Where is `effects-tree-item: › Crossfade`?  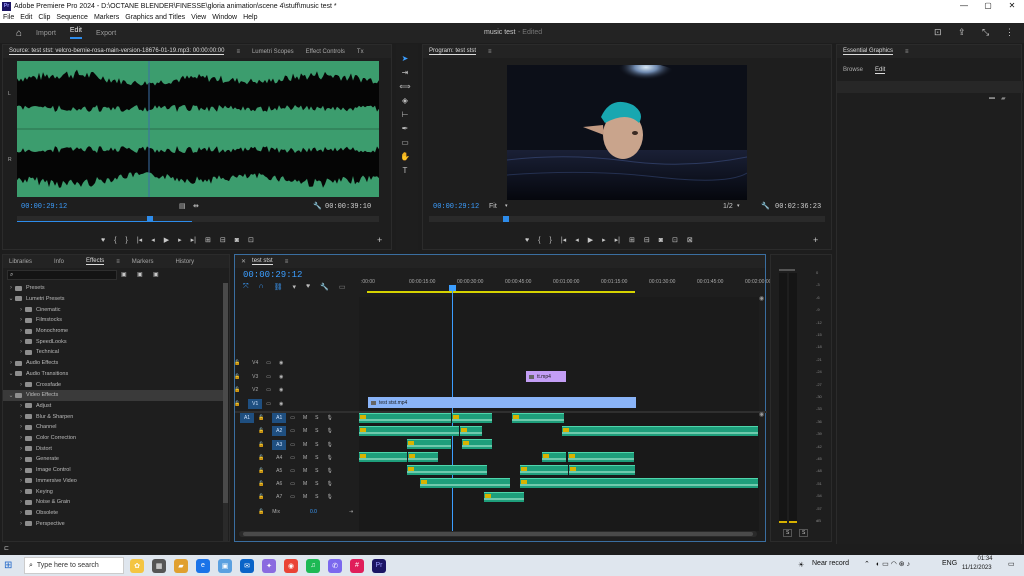 effects-tree-item: › Crossfade is located at coordinates (113, 384).